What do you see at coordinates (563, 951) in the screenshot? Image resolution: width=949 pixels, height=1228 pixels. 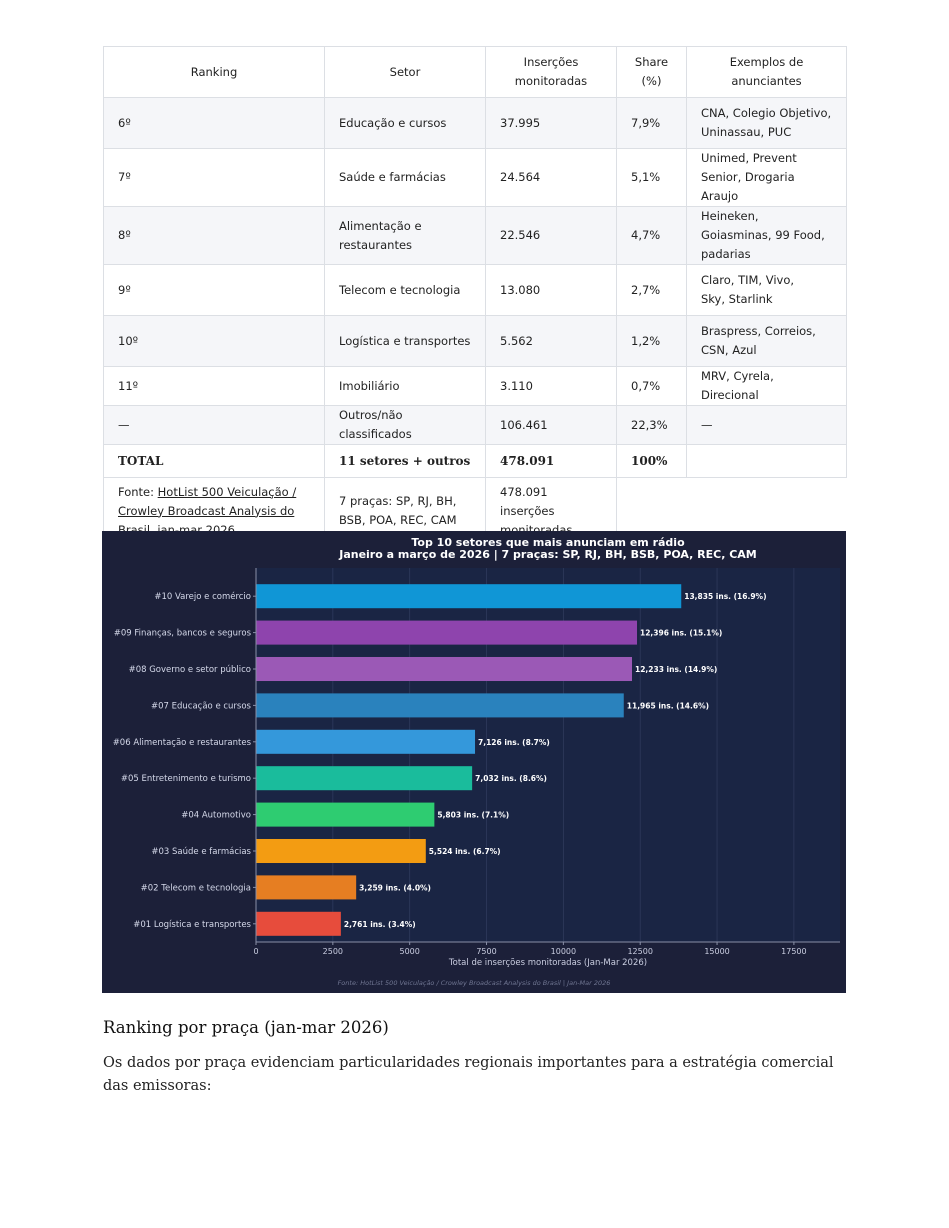 I see `x-tick-label: 10000` at bounding box center [563, 951].